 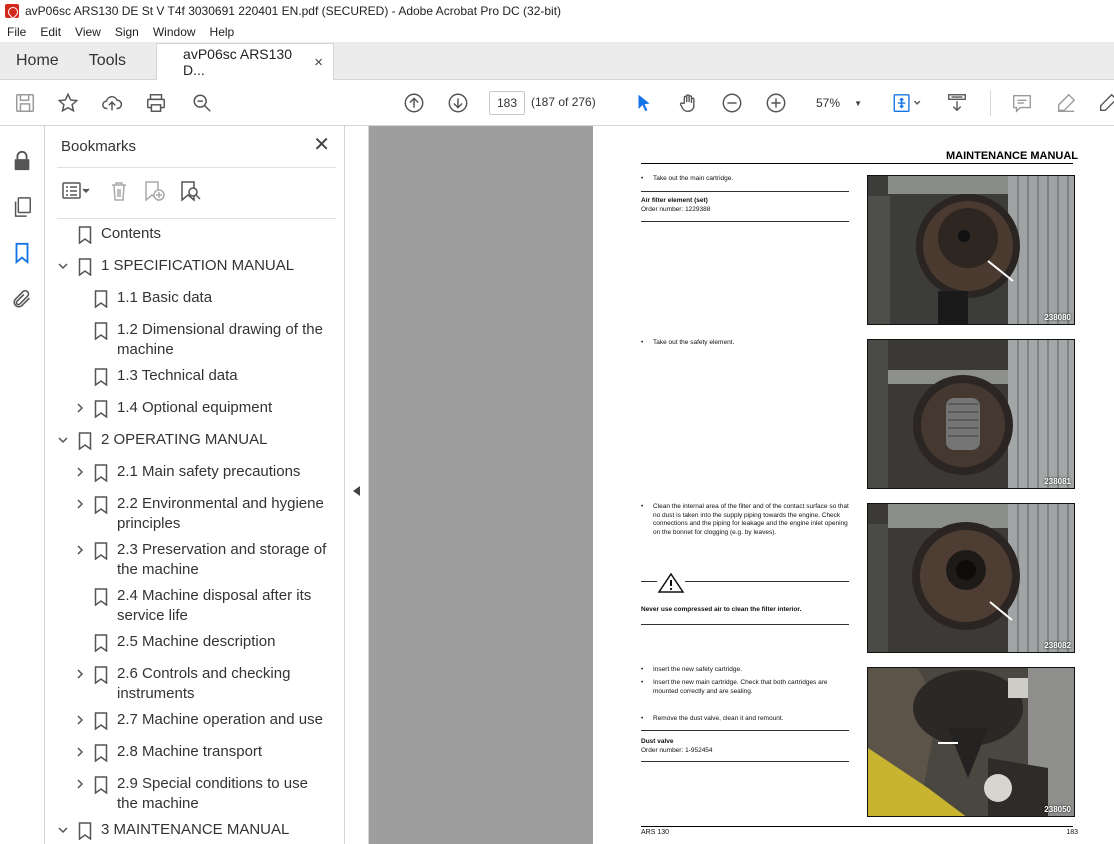 I want to click on new-bookmark-icon, so click(x=154, y=191).